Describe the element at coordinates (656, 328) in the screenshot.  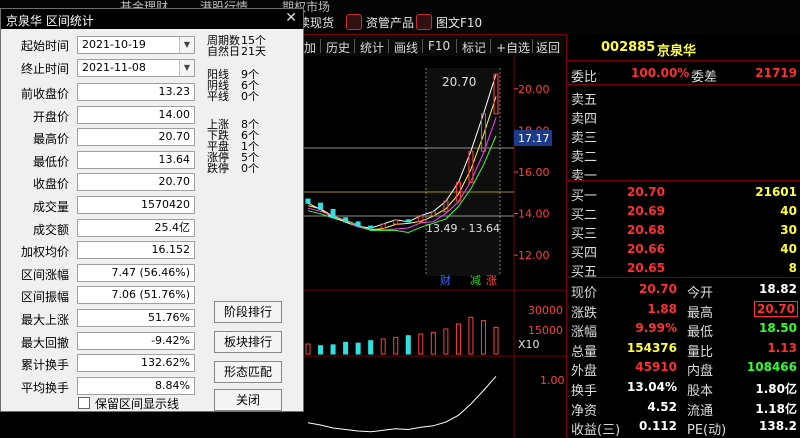
I see `quote-stat-value: 9.99%` at that location.